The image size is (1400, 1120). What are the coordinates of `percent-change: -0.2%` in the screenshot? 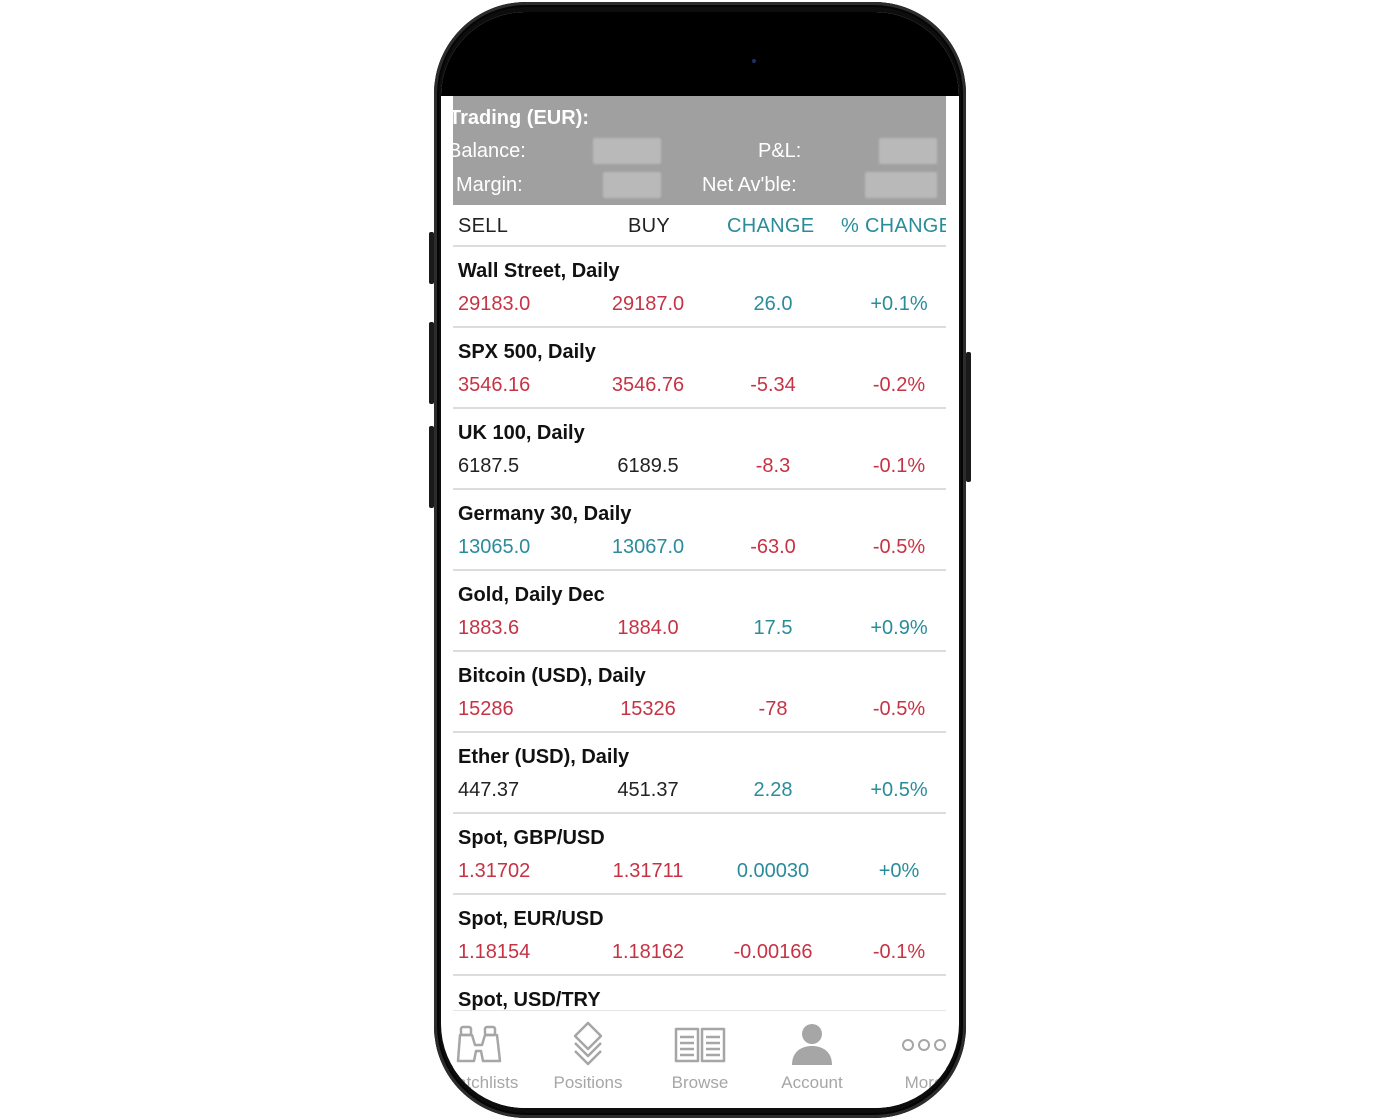 It's located at (899, 385).